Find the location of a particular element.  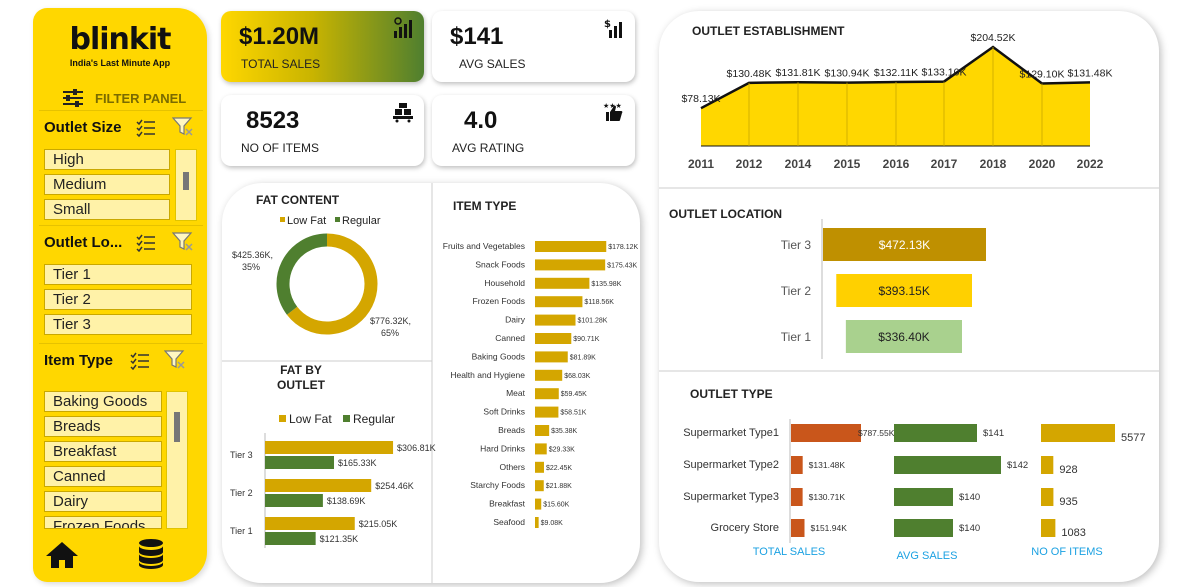

bar-chart-icon is located at coordinates (403, 27).